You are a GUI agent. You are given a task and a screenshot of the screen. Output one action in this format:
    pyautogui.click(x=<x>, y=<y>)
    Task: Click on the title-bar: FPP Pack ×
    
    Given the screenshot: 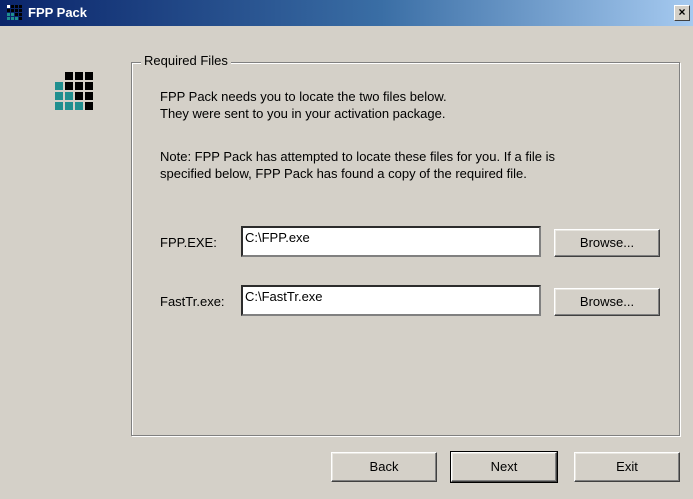 What is the action you would take?
    pyautogui.click(x=346, y=13)
    